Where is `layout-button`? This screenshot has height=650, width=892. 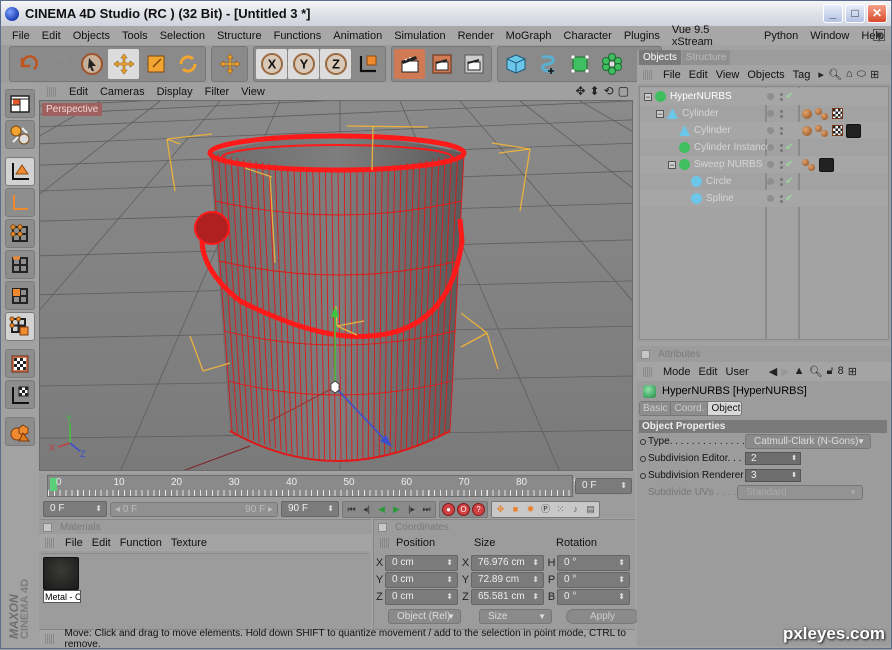 layout-button is located at coordinates (20, 103).